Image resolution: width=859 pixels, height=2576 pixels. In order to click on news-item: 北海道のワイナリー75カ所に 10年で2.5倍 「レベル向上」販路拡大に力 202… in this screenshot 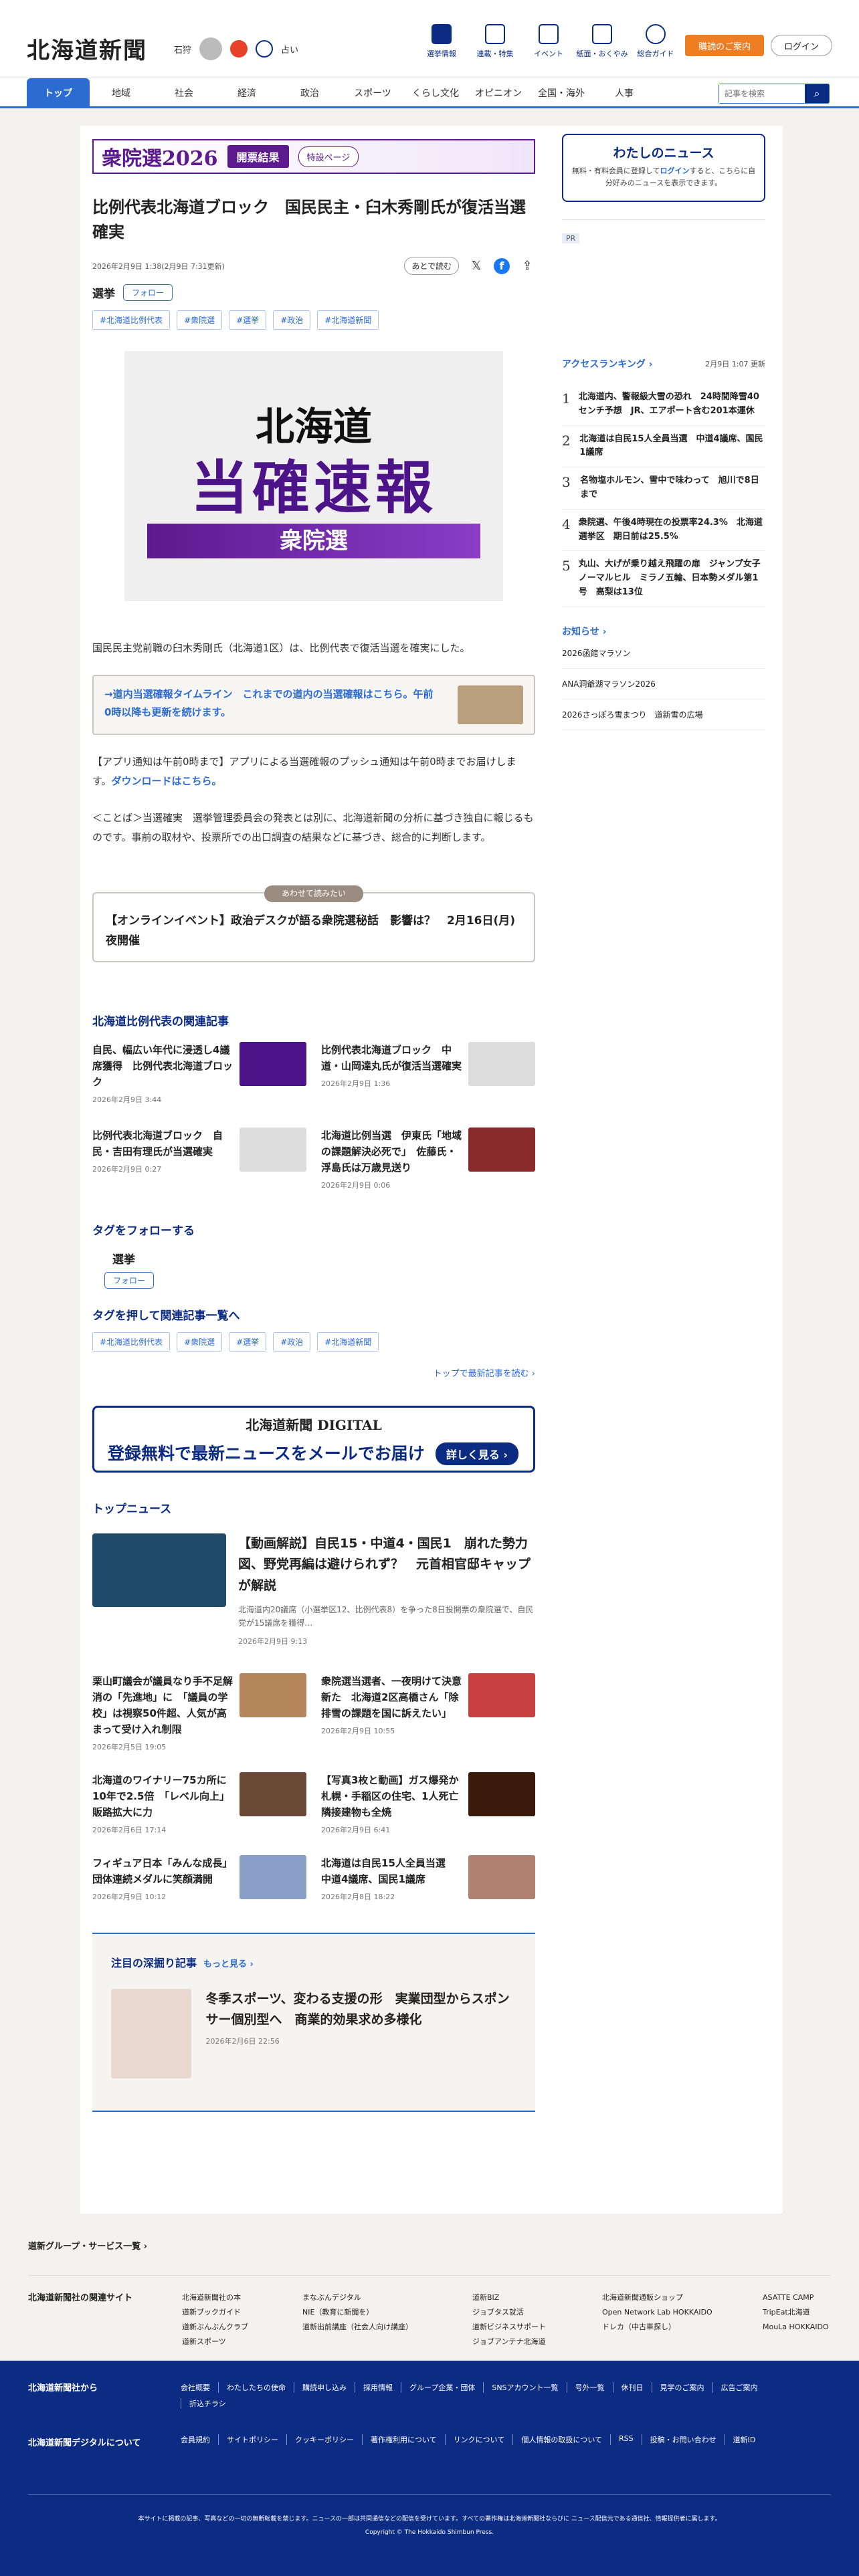, I will do `click(199, 1804)`.